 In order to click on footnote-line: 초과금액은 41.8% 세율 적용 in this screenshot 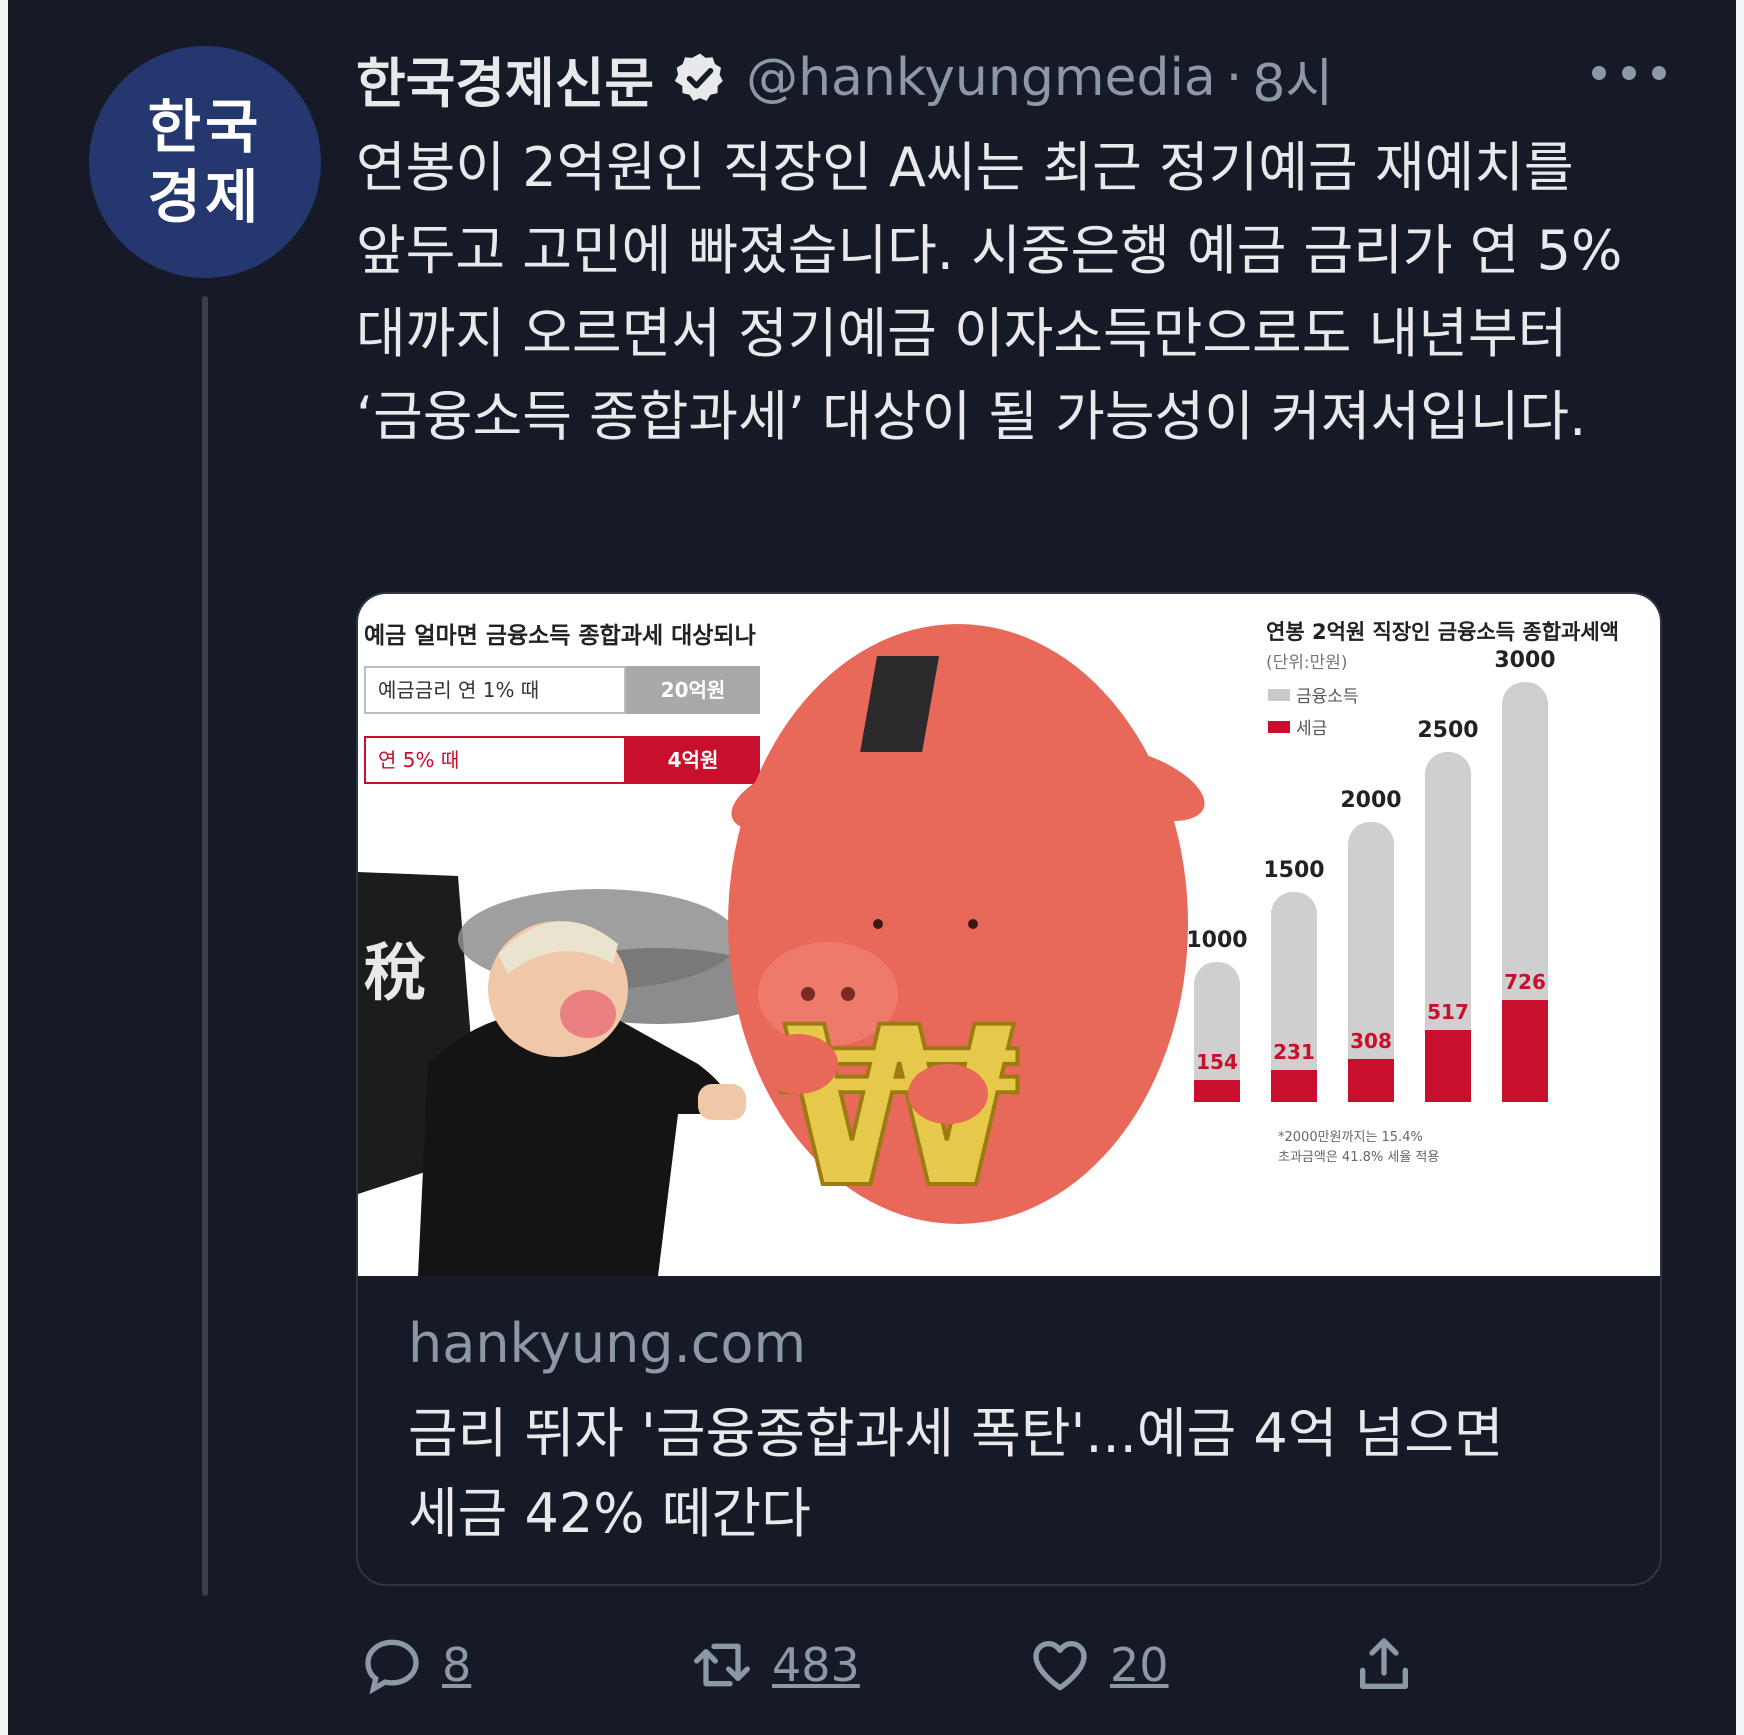, I will do `click(1359, 1157)`.